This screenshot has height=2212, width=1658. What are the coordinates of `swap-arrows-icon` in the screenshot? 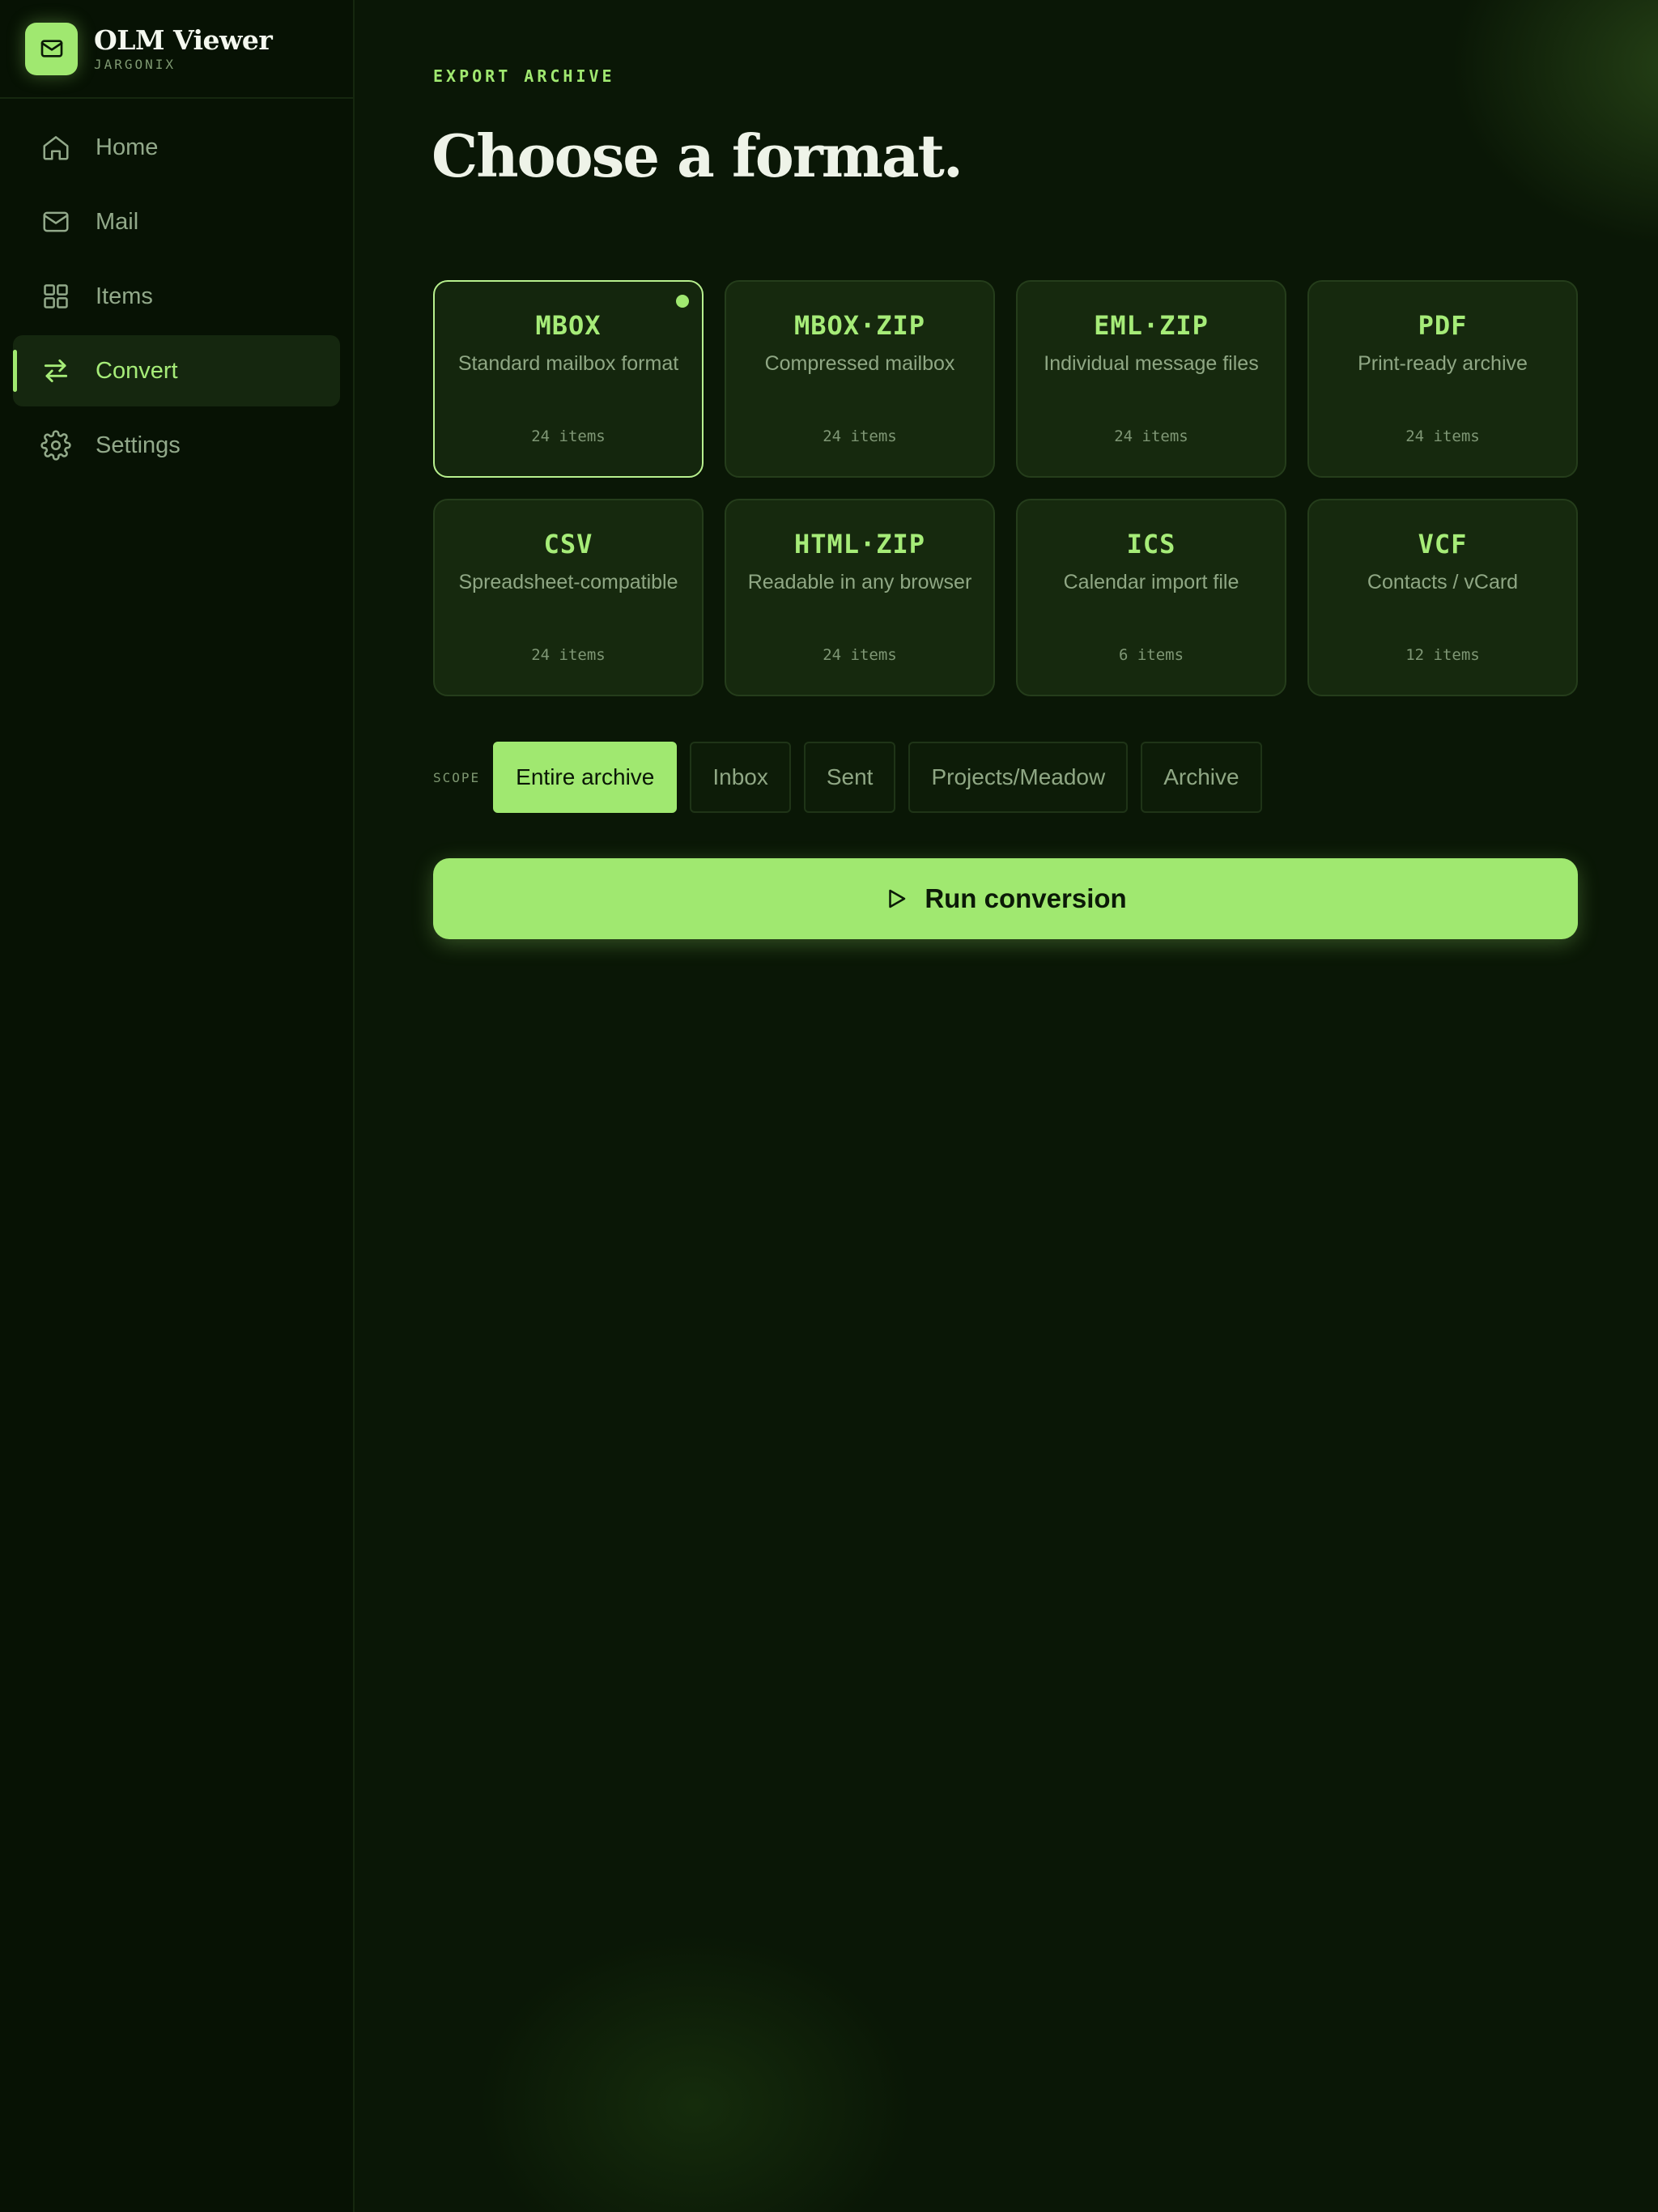 It's located at (56, 371).